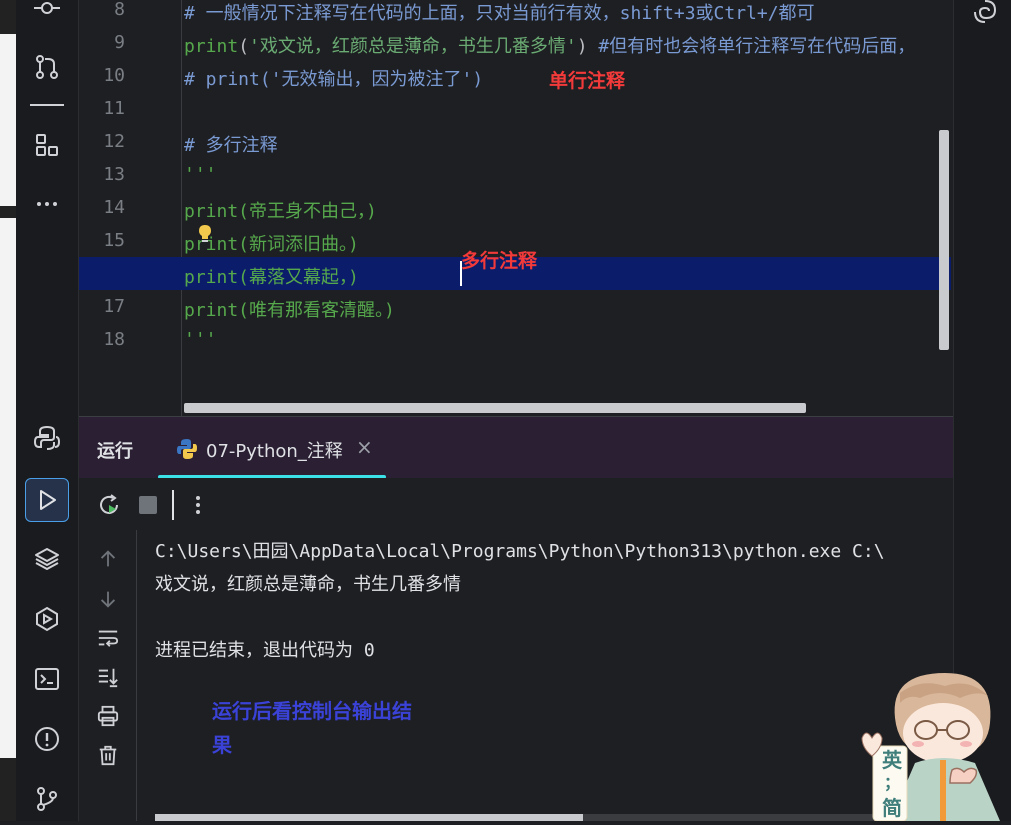 The width and height of the screenshot is (1011, 825). What do you see at coordinates (114, 207) in the screenshot?
I see `line-number: 14` at bounding box center [114, 207].